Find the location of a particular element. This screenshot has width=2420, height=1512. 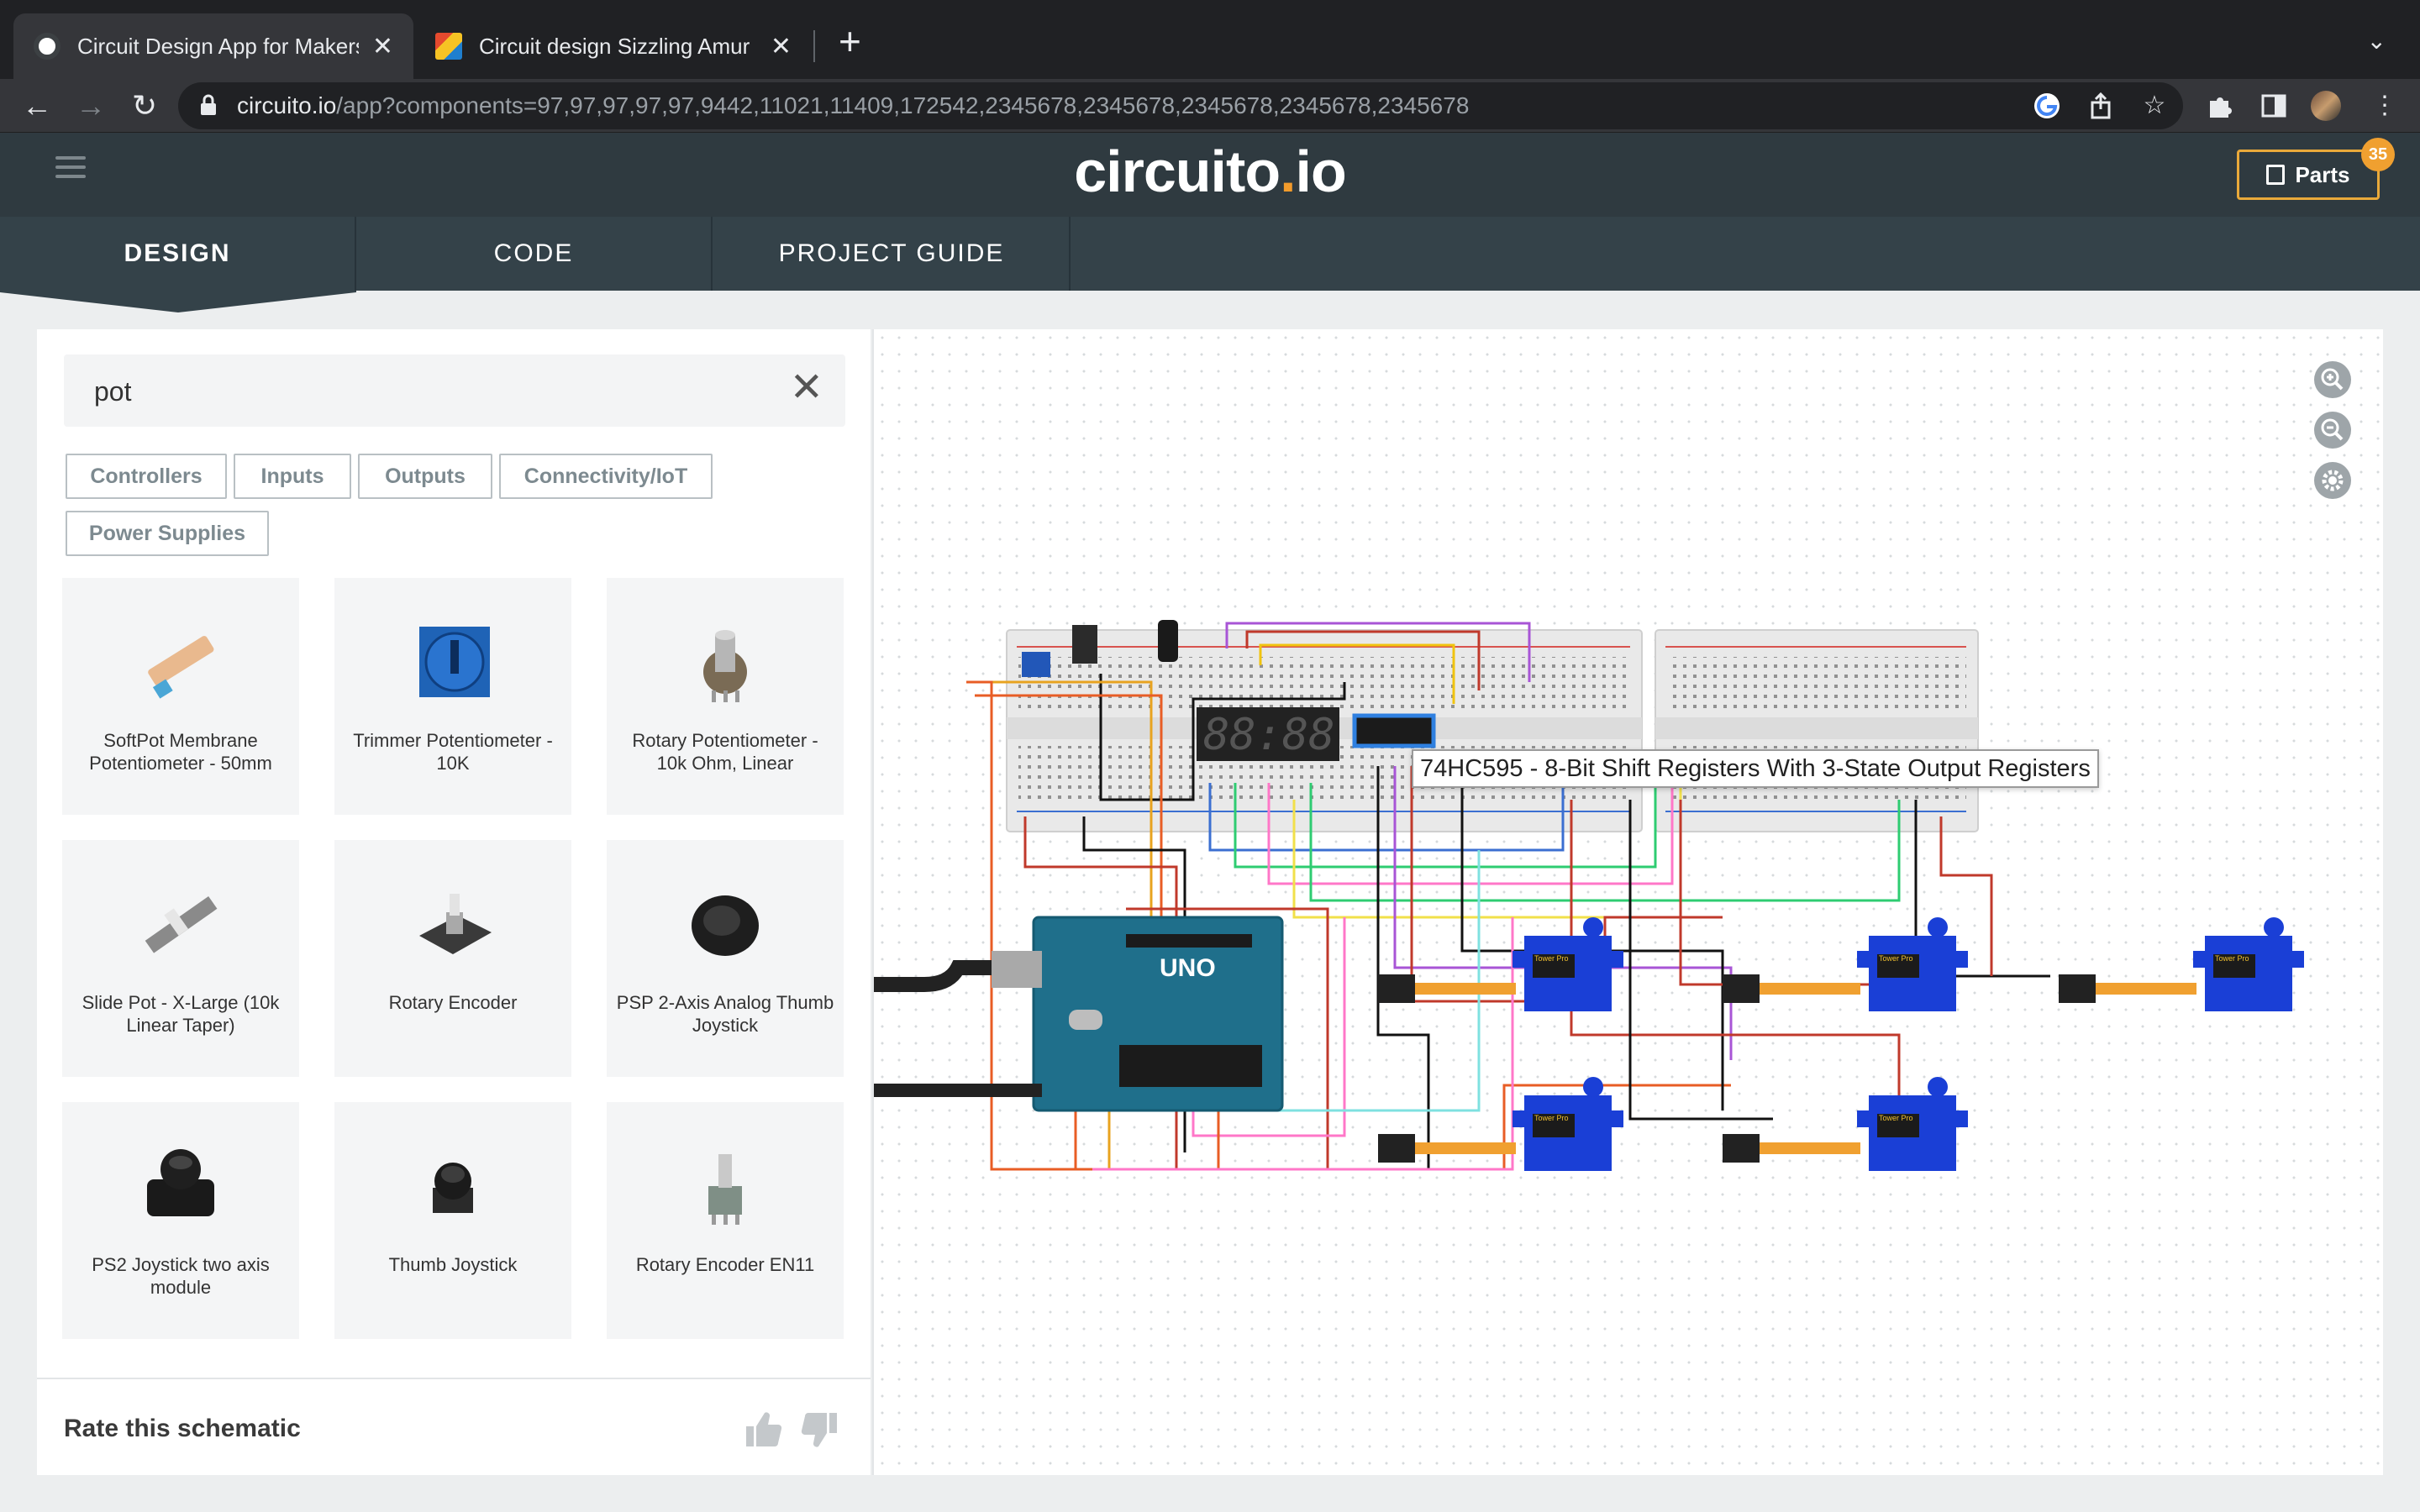

browser-tab-circuito: Circuit Design App for Makers- ✕ is located at coordinates (213, 46).